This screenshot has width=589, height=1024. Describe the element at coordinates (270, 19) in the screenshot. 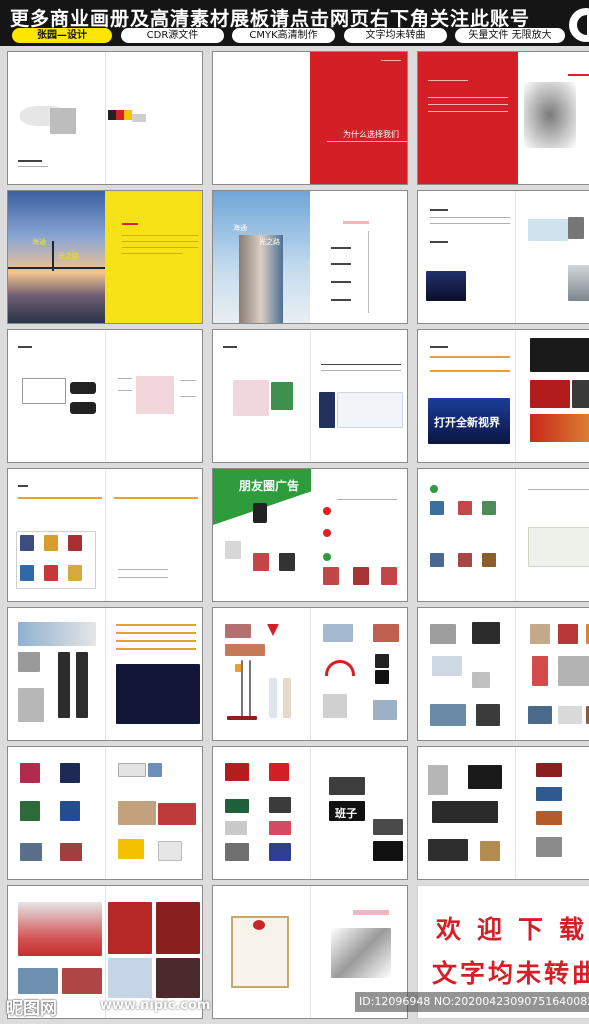

I see `promo-title: 更多商业画册及高清素材展板请点击网页右下角关注此账号` at that location.